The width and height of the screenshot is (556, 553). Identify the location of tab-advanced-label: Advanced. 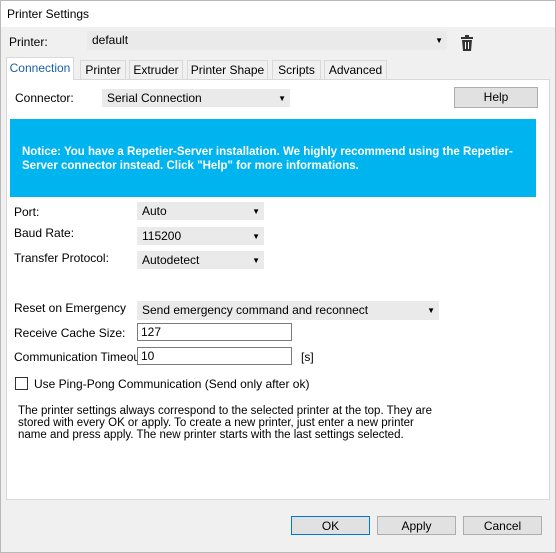
(355, 70).